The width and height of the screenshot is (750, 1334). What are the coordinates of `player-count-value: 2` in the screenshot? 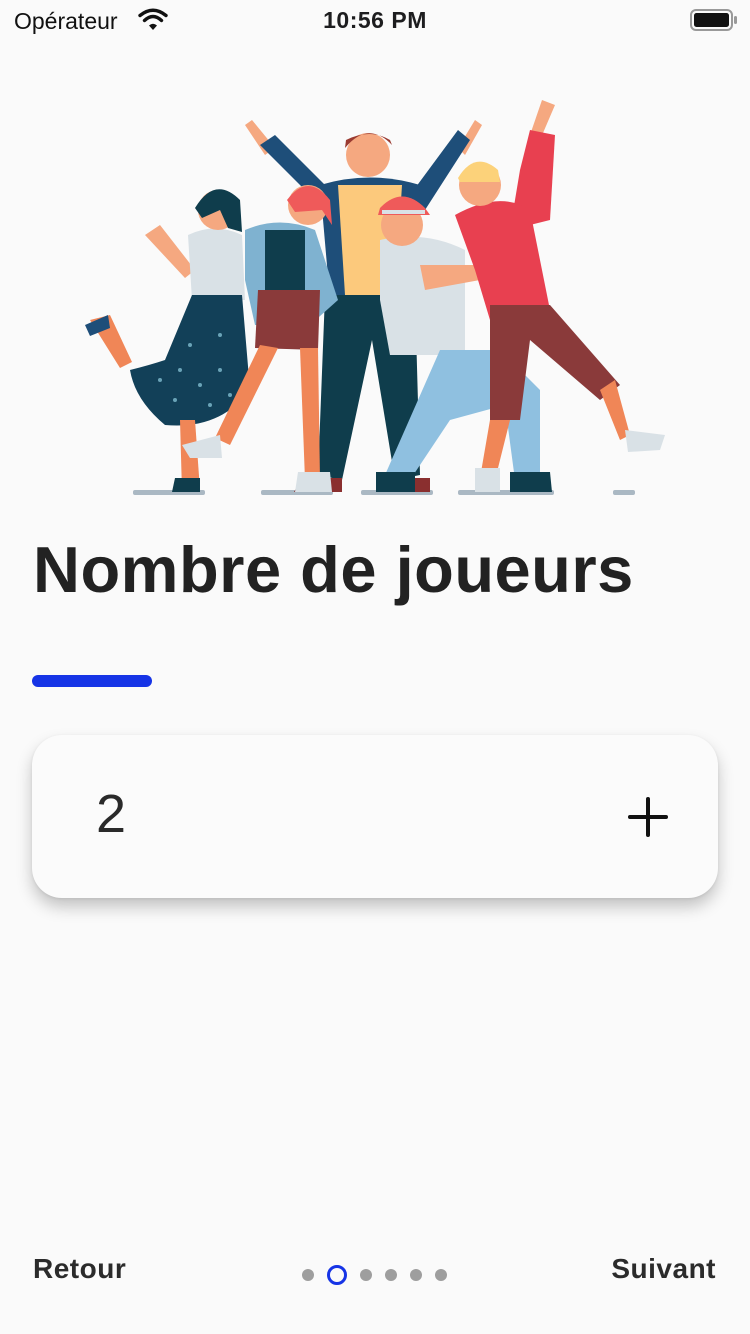 It's located at (111, 814).